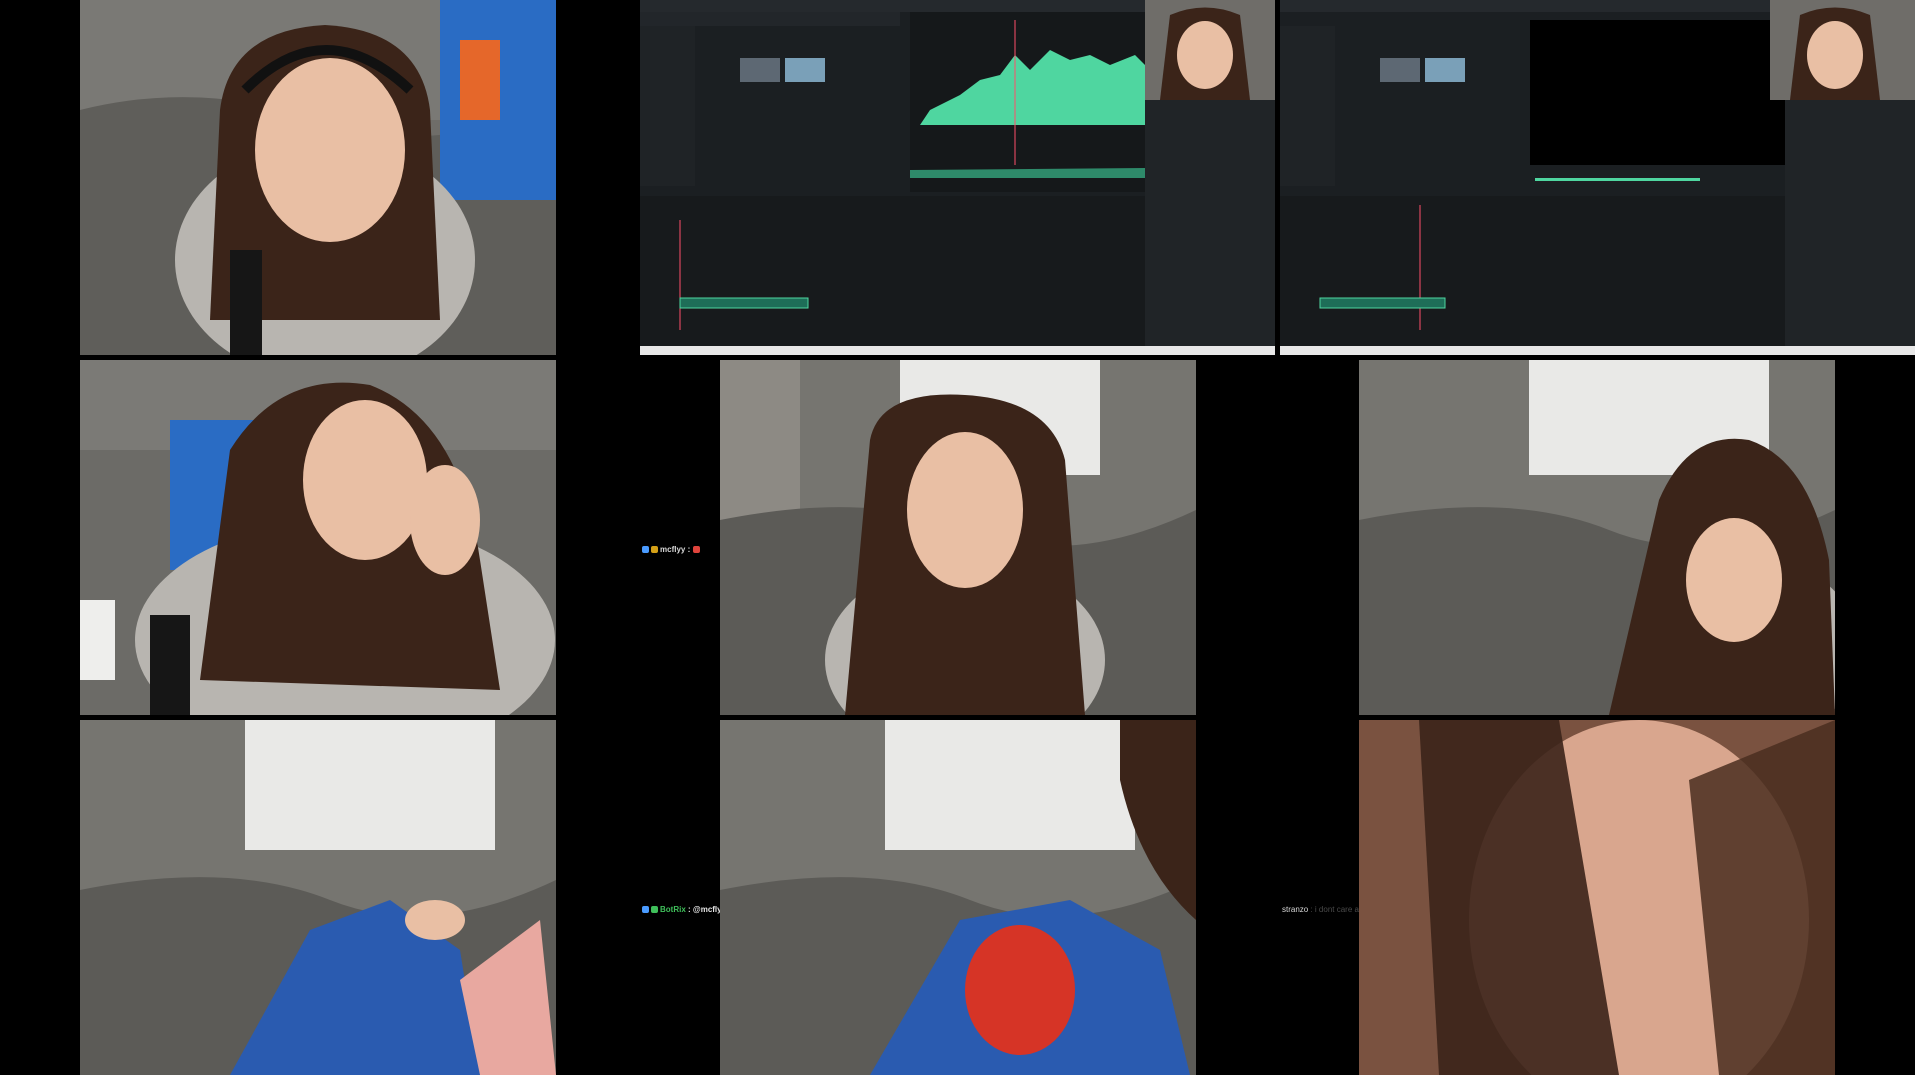 The image size is (1915, 1075). I want to click on webcam-tile-moving, so click(1597, 537).